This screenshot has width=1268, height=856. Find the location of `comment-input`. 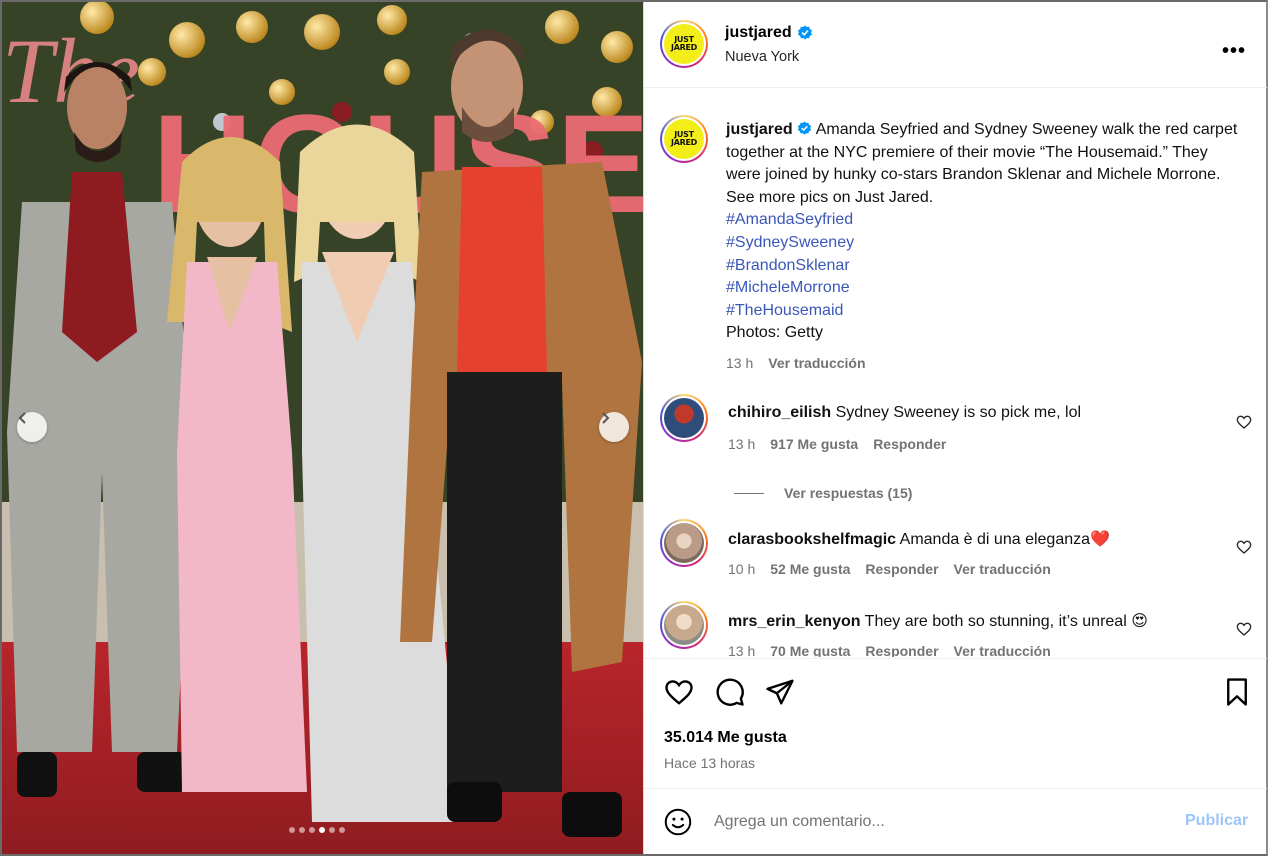

comment-input is located at coordinates (934, 822).